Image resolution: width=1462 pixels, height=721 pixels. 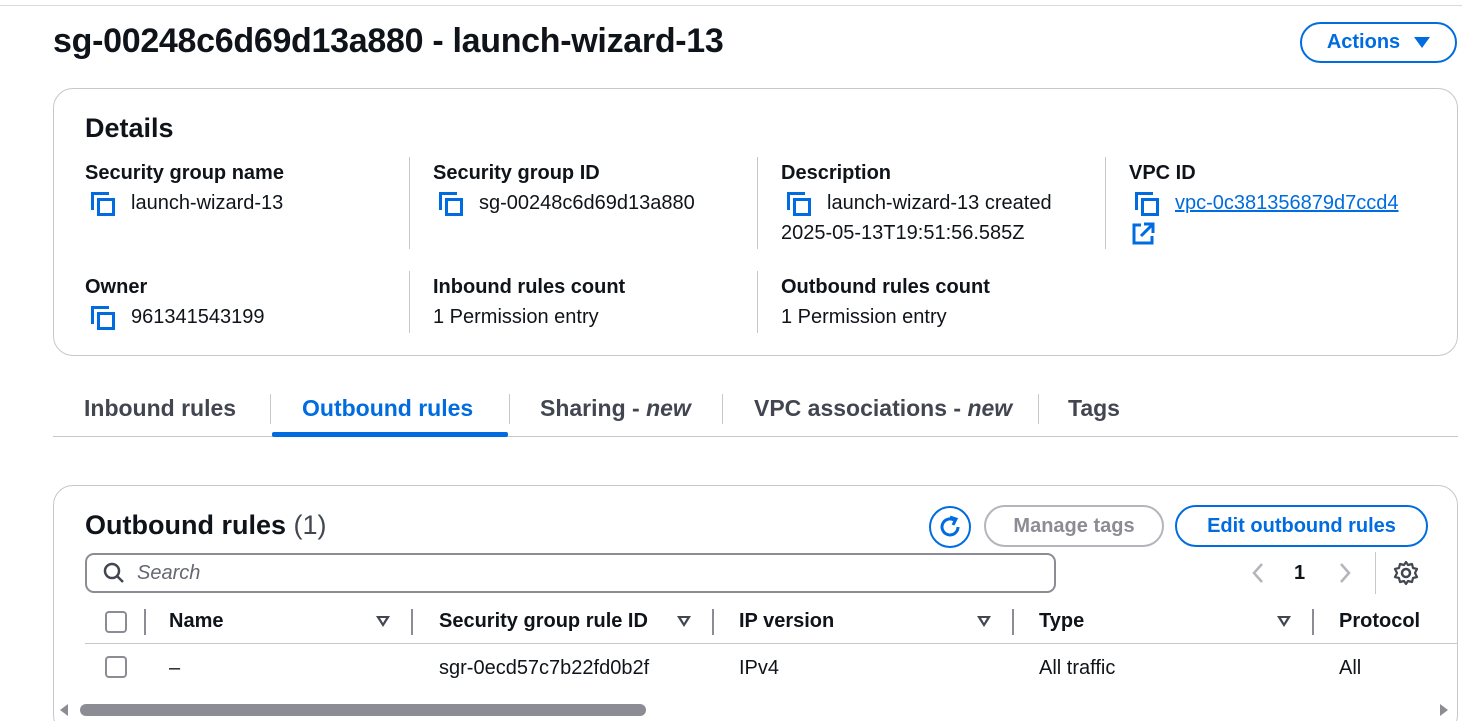 What do you see at coordinates (388, 41) in the screenshot?
I see `page-title: sg-00248c6d69d13a880 - launch-wizard-13` at bounding box center [388, 41].